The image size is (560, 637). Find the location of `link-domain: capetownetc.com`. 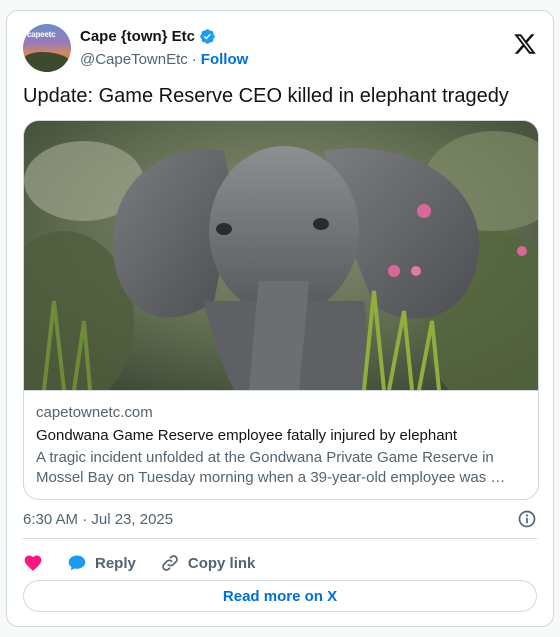

link-domain: capetownetc.com is located at coordinates (94, 412).